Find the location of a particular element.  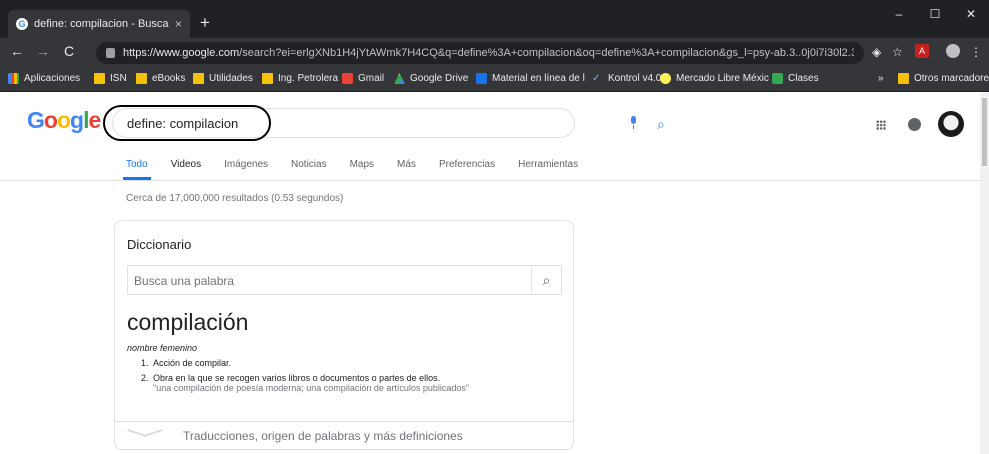

bookmark-mercado-libre: Mercado Libre Méxic is located at coordinates (714, 78).